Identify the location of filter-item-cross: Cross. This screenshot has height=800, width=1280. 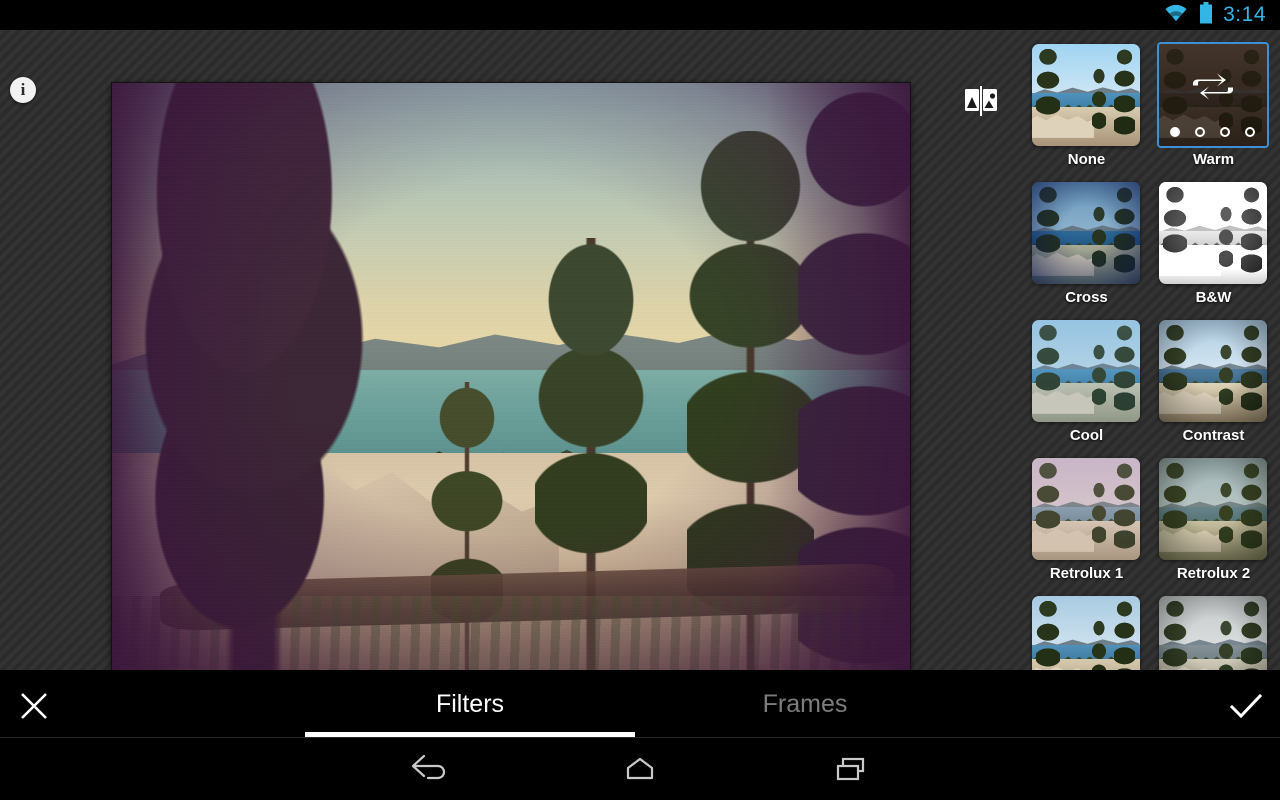
(1086, 251).